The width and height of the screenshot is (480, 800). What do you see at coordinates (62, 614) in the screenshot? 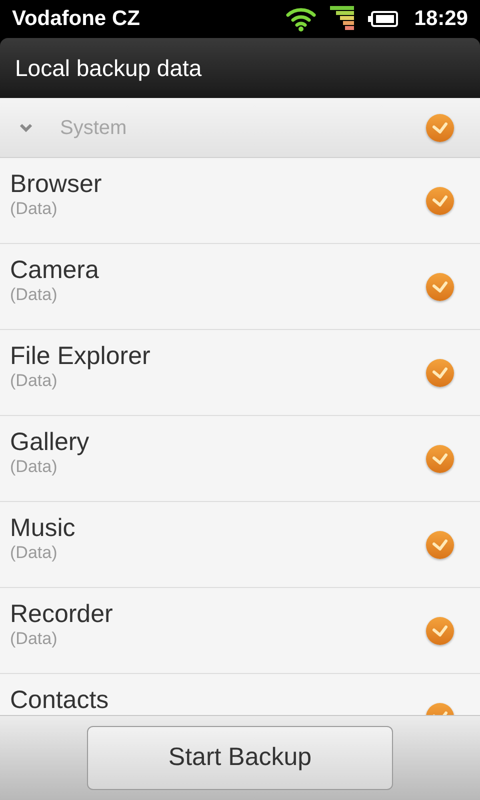
I see `app-name: Recorder` at bounding box center [62, 614].